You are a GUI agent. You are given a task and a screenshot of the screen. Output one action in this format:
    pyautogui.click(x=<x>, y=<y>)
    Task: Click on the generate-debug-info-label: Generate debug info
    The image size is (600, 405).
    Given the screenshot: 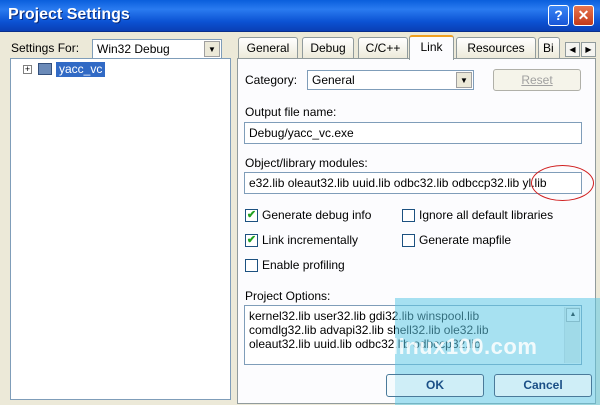 What is the action you would take?
    pyautogui.click(x=317, y=215)
    